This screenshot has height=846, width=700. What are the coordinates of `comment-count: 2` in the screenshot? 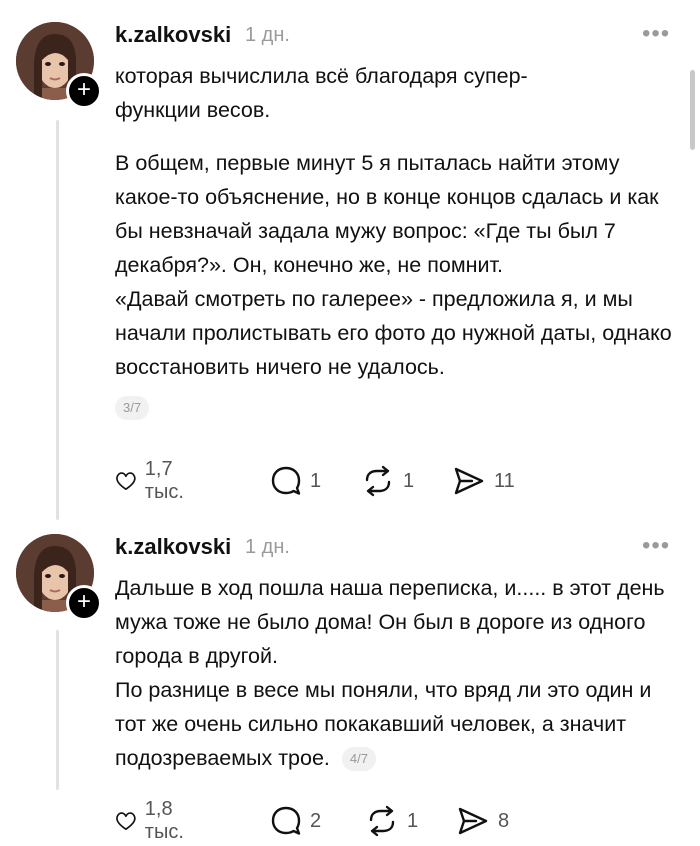 It's located at (316, 820).